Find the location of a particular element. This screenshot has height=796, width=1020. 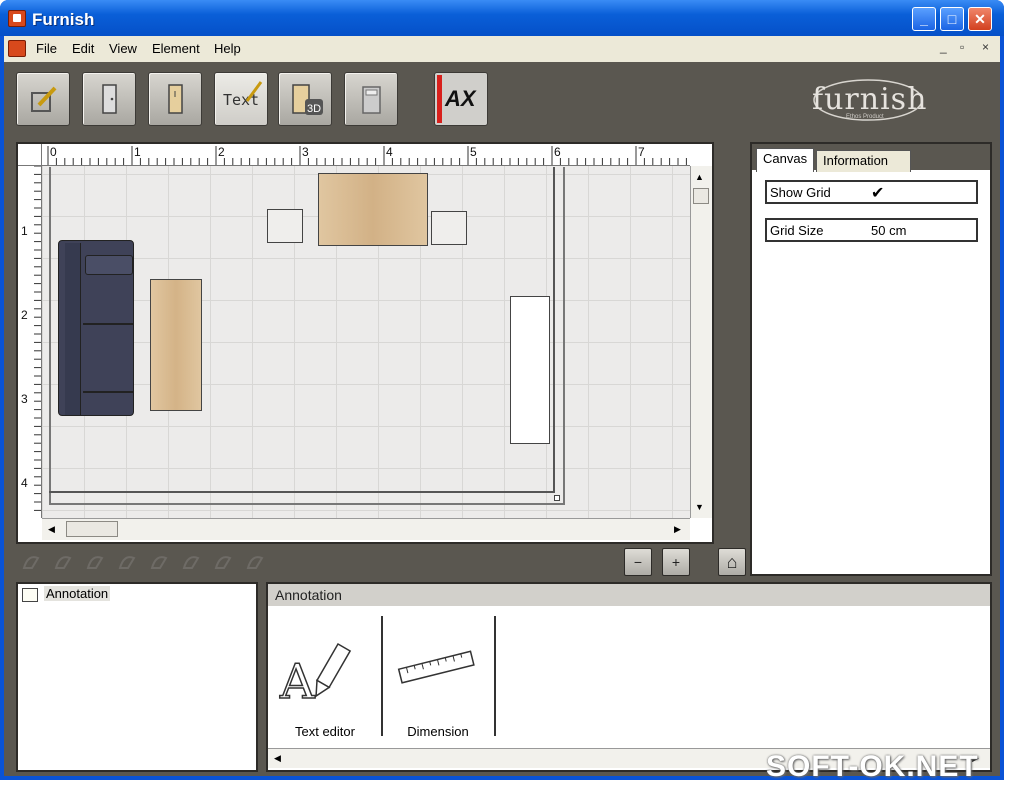

app-icon is located at coordinates (17, 18).